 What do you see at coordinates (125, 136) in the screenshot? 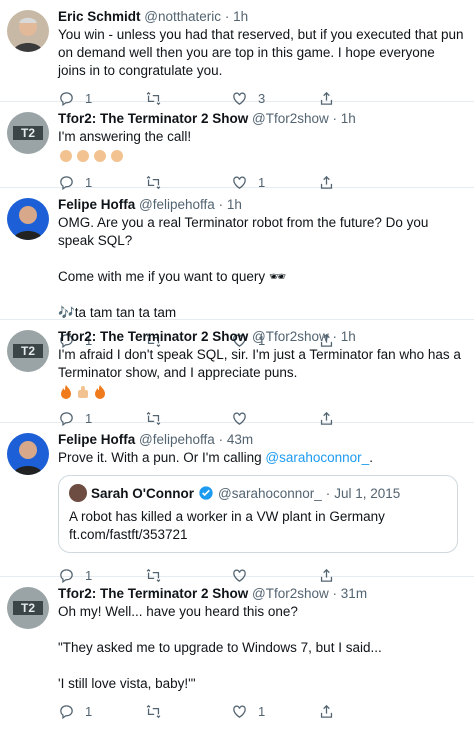
I see `tweet-line: I'm answering the call!` at bounding box center [125, 136].